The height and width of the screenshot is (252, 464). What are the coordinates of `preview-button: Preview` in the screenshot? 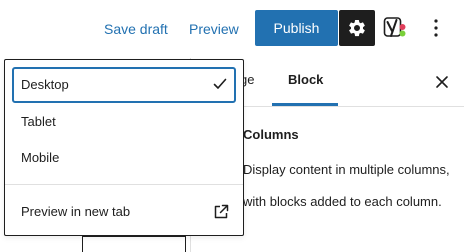 It's located at (214, 29).